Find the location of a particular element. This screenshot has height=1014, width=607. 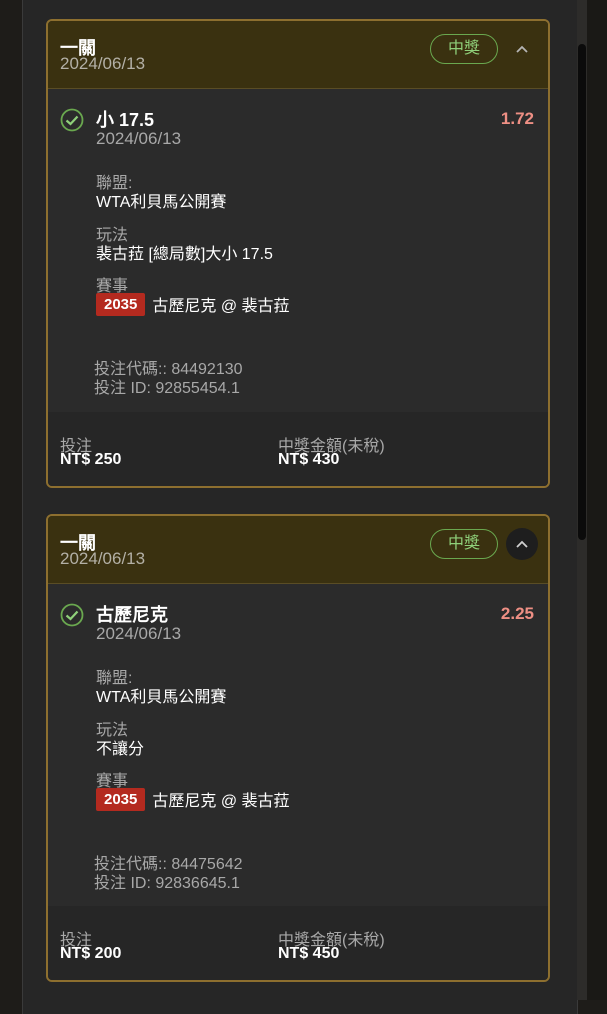

next-card-edge is located at coordinates (298, 992).